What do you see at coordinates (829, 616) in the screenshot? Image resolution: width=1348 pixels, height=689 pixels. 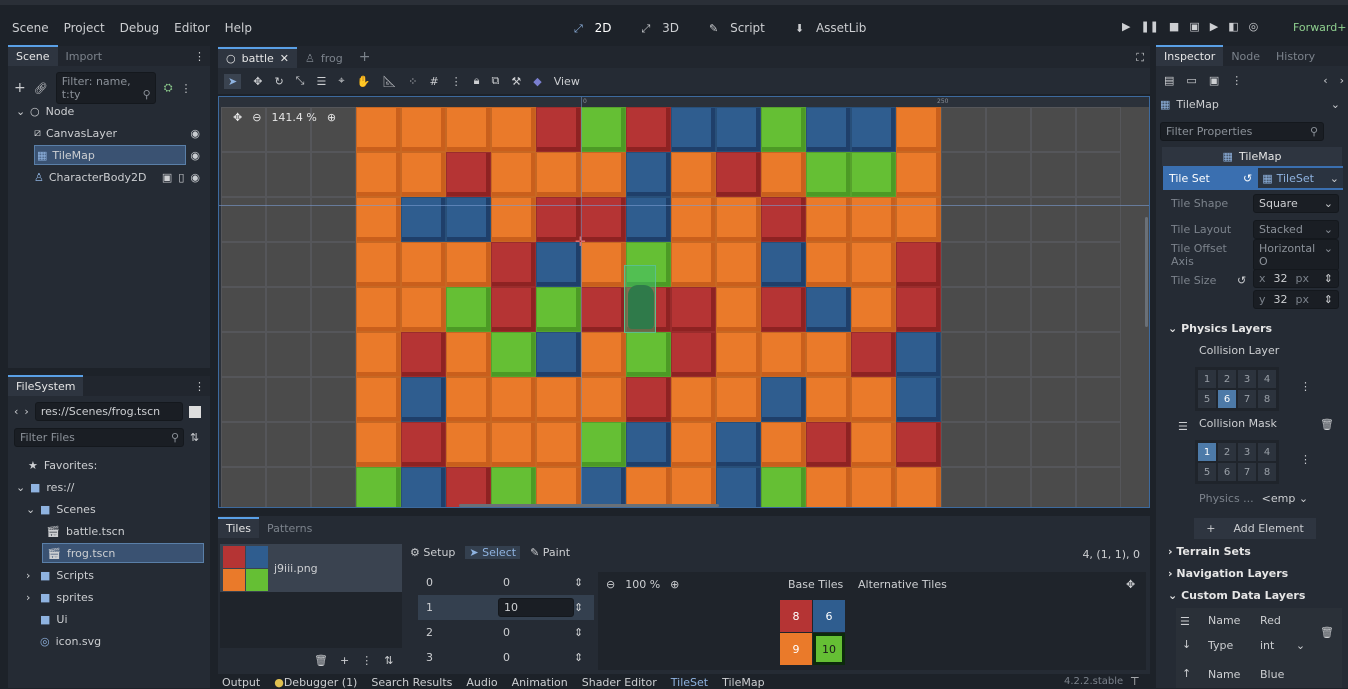 I see `atlas-tile: 6` at bounding box center [829, 616].